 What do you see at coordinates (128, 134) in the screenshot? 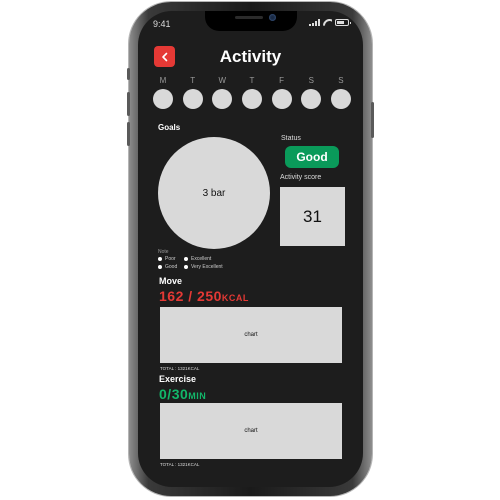
I see `volume-down-button` at bounding box center [128, 134].